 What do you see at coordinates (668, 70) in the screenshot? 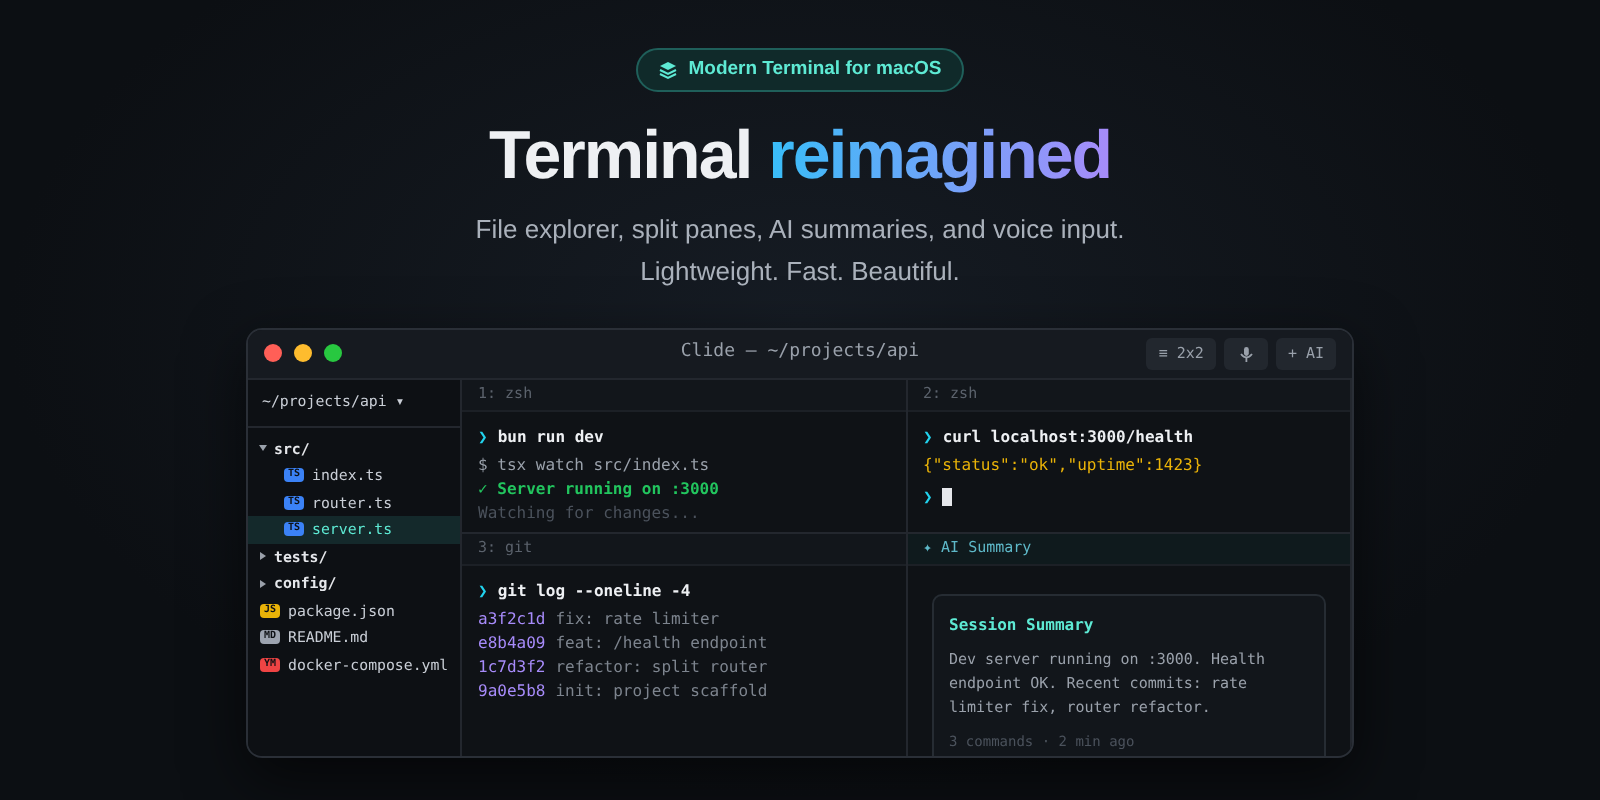
I see `layers-icon` at bounding box center [668, 70].